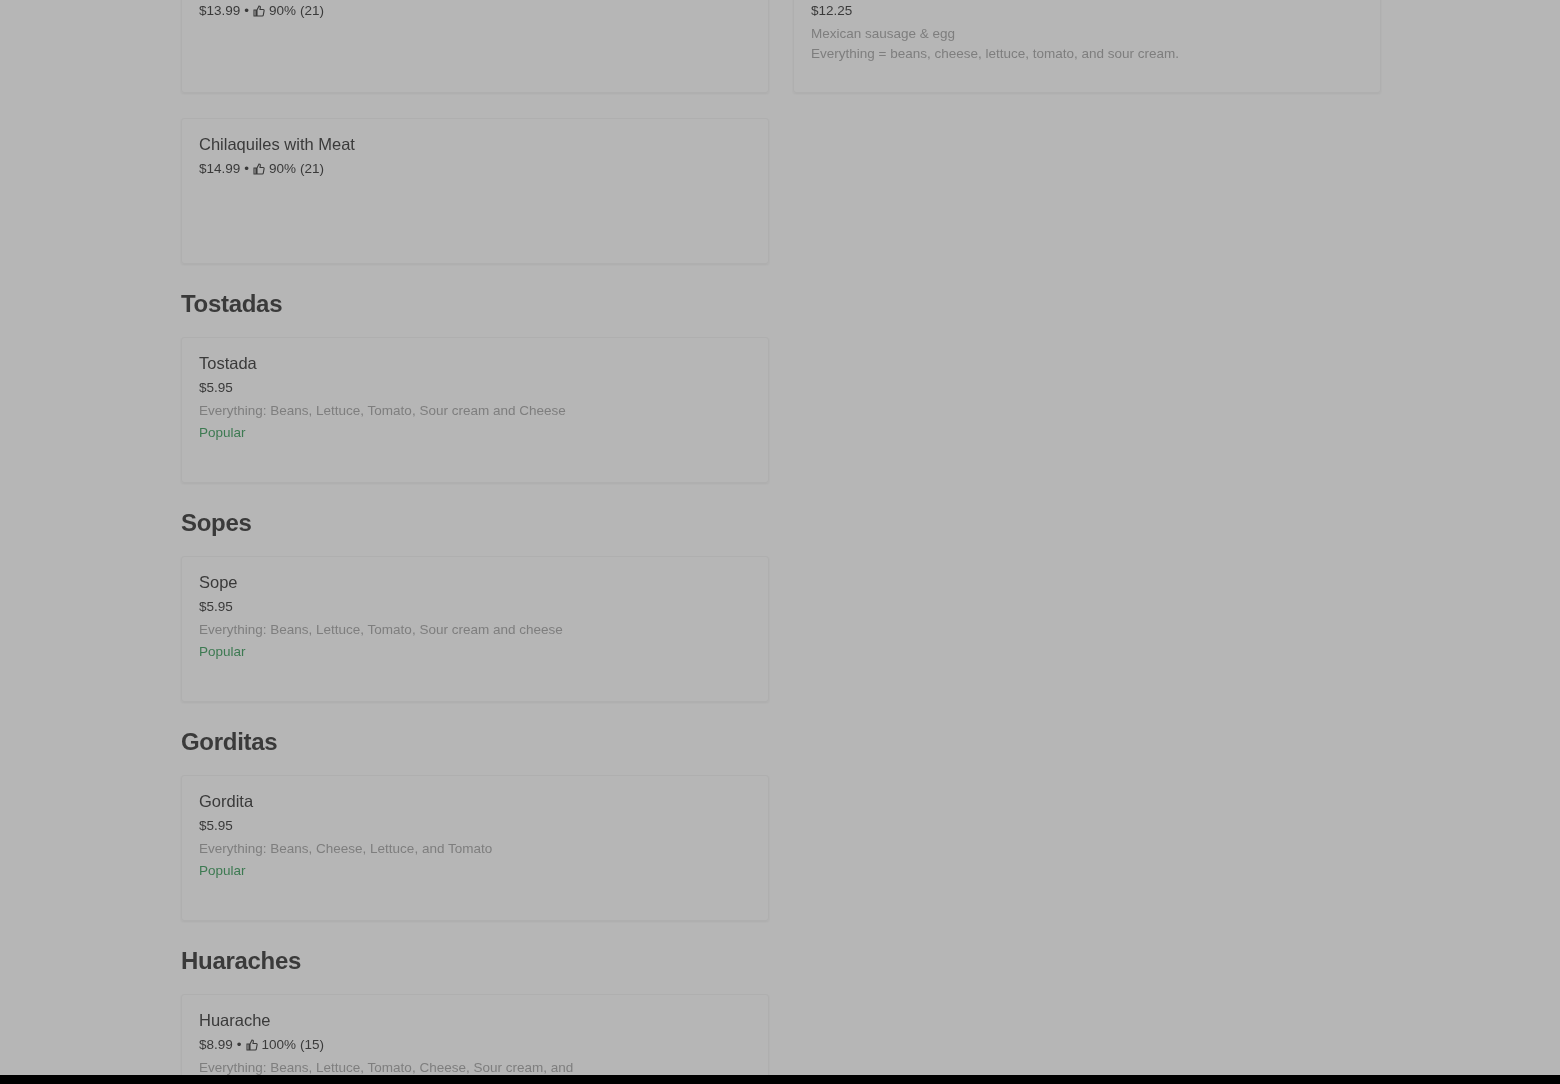 Image resolution: width=1560 pixels, height=1084 pixels. What do you see at coordinates (346, 849) in the screenshot?
I see `item-description: Everything: Beans, Cheese, Lettuce, and Tomato` at bounding box center [346, 849].